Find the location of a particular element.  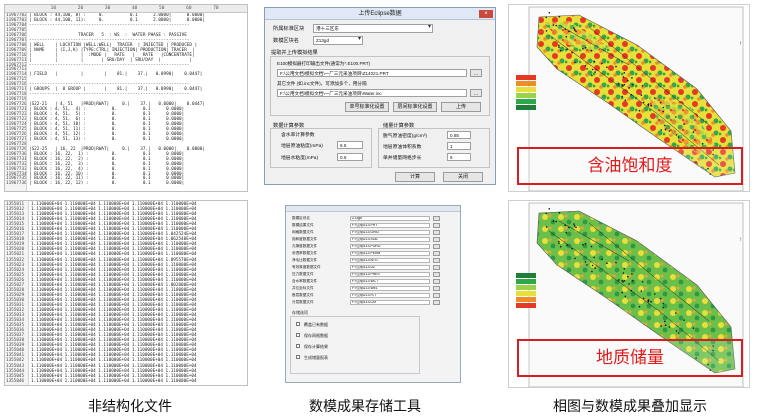

storage-row-label: 井位坐标文件 is located at coordinates (303, 288).